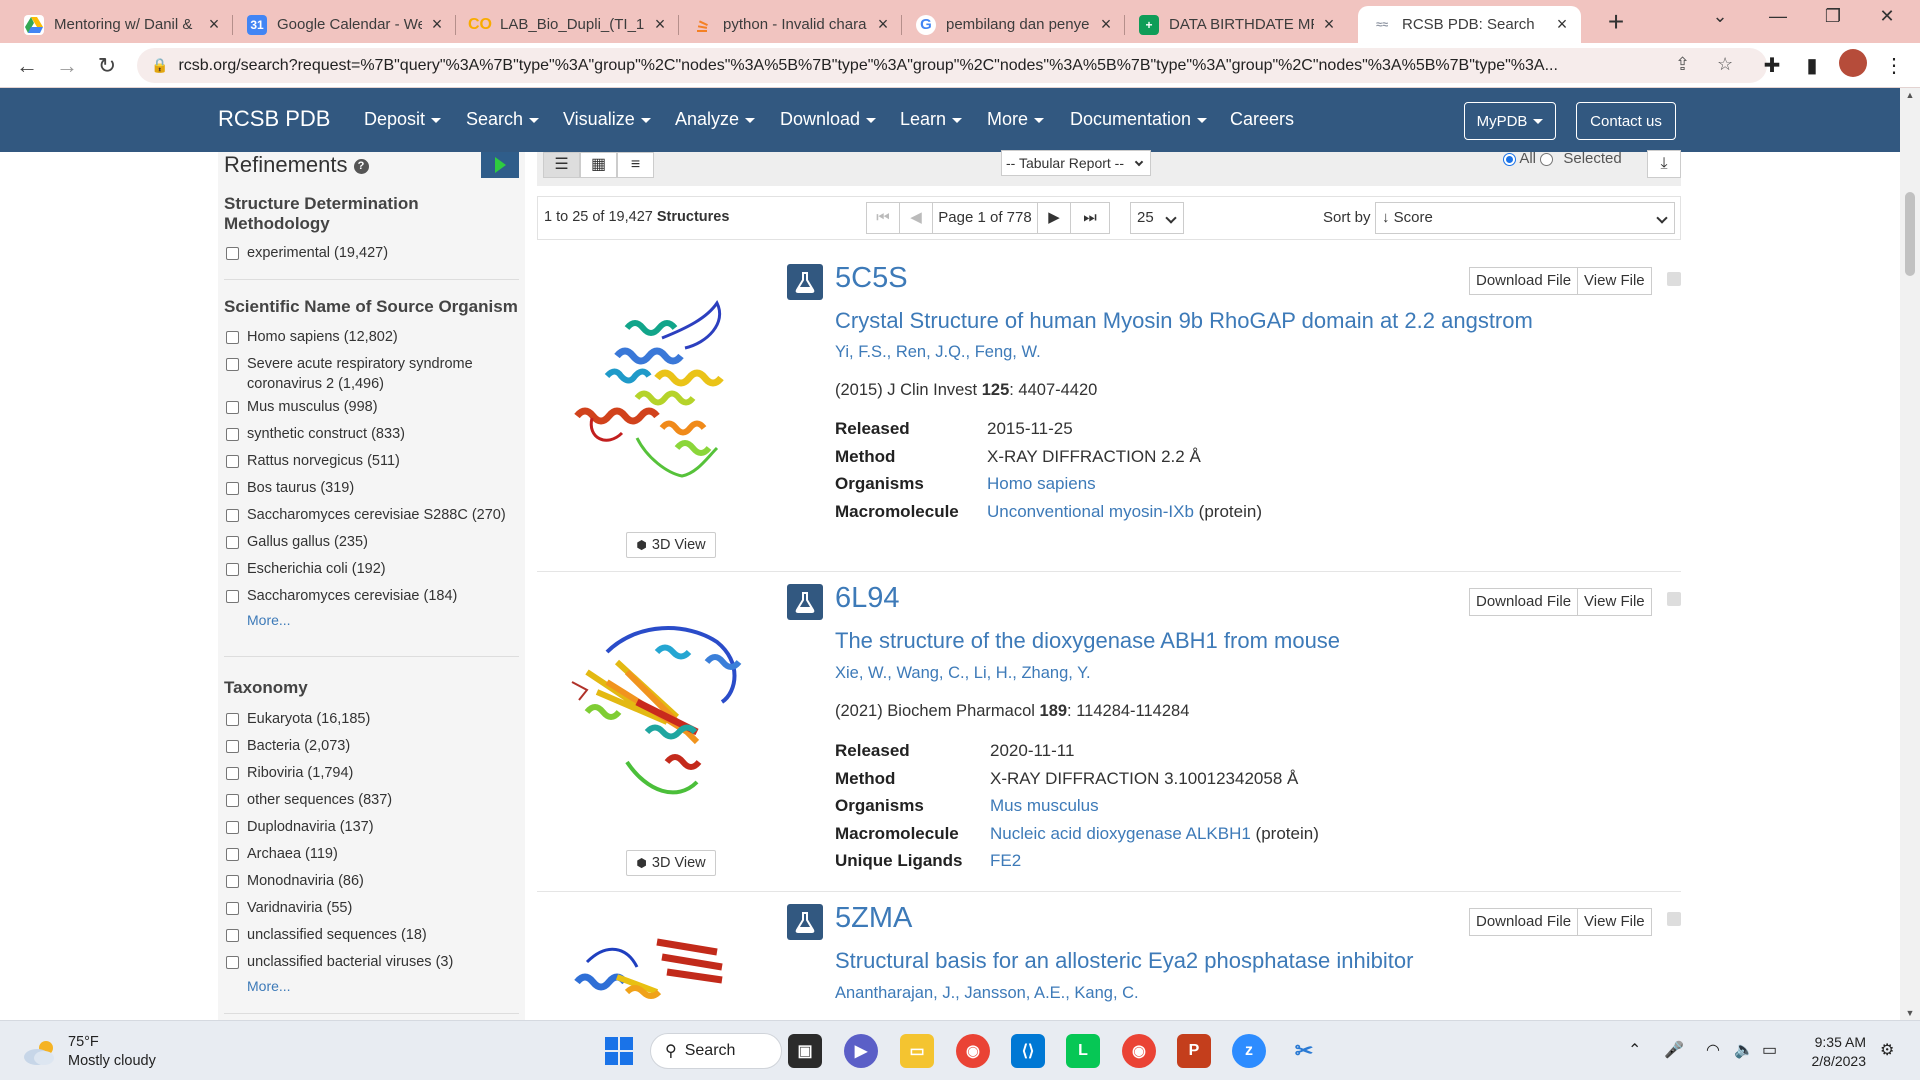  Describe the element at coordinates (1090, 511) in the screenshot. I see `macromolecule-link: Unconventional myosin-IXb` at that location.